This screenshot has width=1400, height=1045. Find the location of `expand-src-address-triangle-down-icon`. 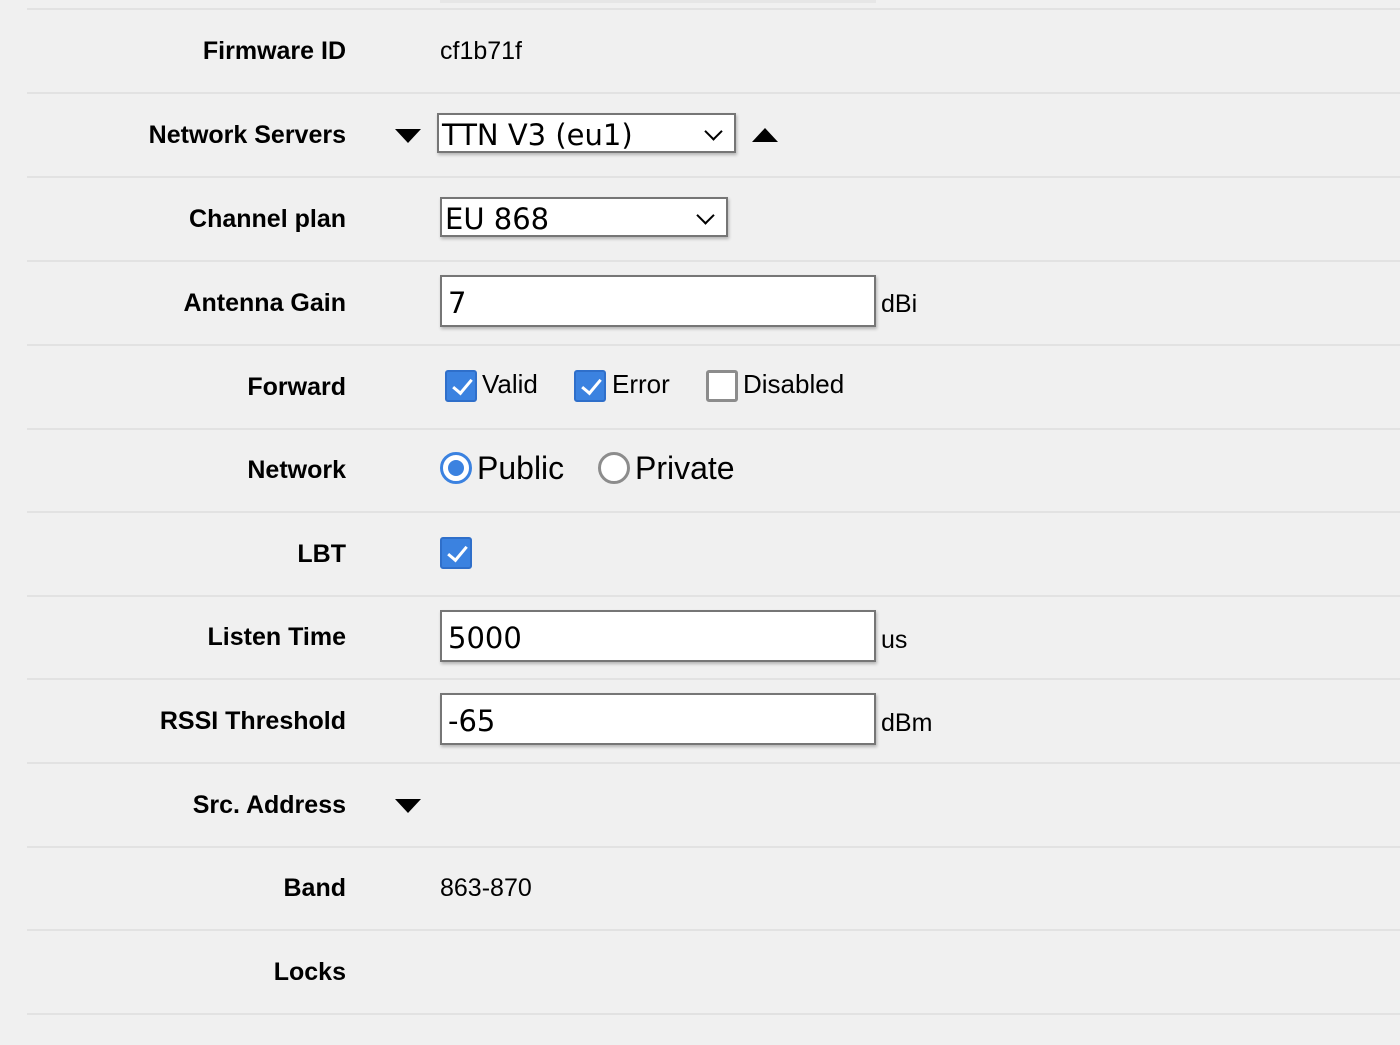

expand-src-address-triangle-down-icon is located at coordinates (408, 806).